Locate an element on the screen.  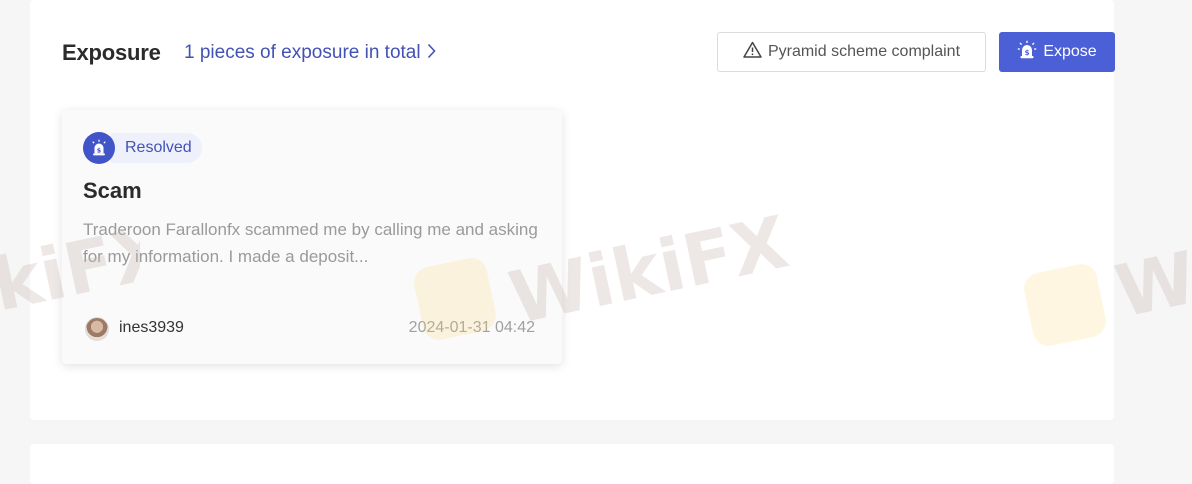
section-title: Exposure is located at coordinates (111, 52).